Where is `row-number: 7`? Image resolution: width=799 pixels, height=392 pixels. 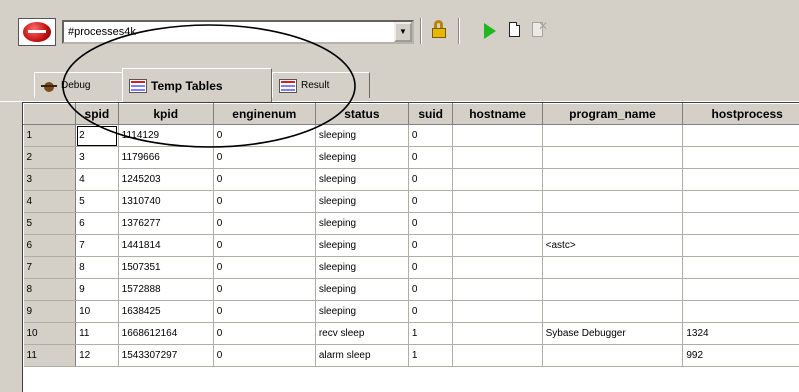 row-number: 7 is located at coordinates (50, 267).